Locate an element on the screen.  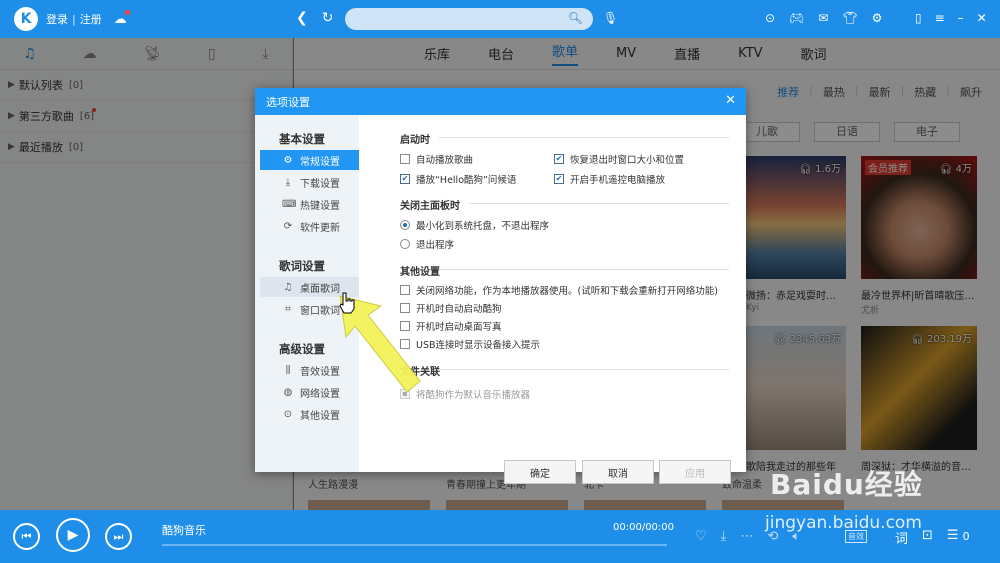
nav-item-label: 窗口歌词 is located at coordinates (320, 311).